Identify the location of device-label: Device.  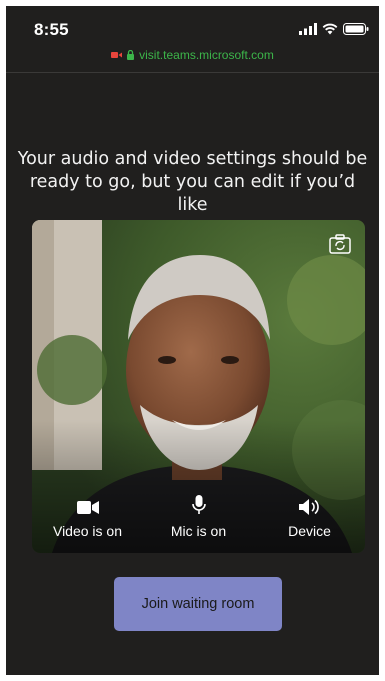
(309, 531).